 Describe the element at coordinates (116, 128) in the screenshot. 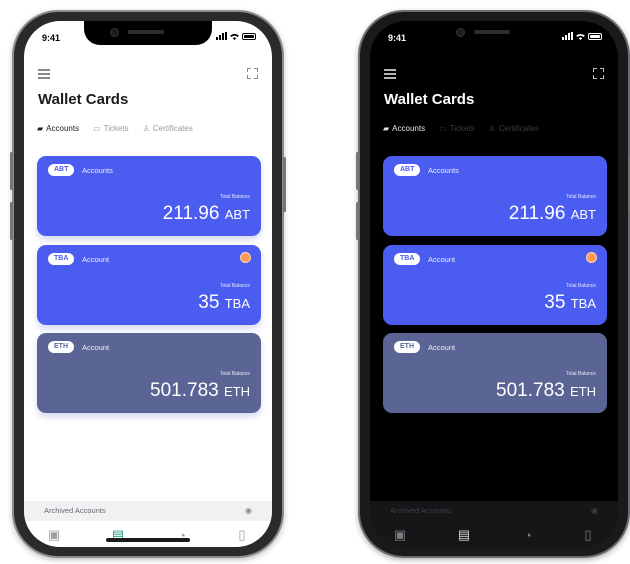

I see `tab-label: Tickets` at that location.